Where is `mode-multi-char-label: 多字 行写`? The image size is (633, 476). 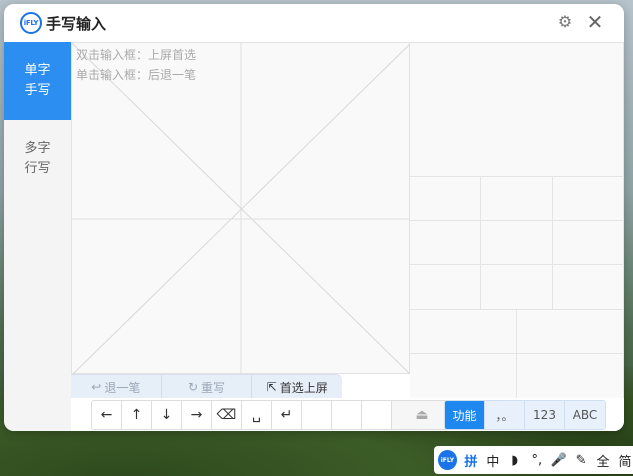
mode-multi-char-label: 多字 行写 is located at coordinates (37, 158).